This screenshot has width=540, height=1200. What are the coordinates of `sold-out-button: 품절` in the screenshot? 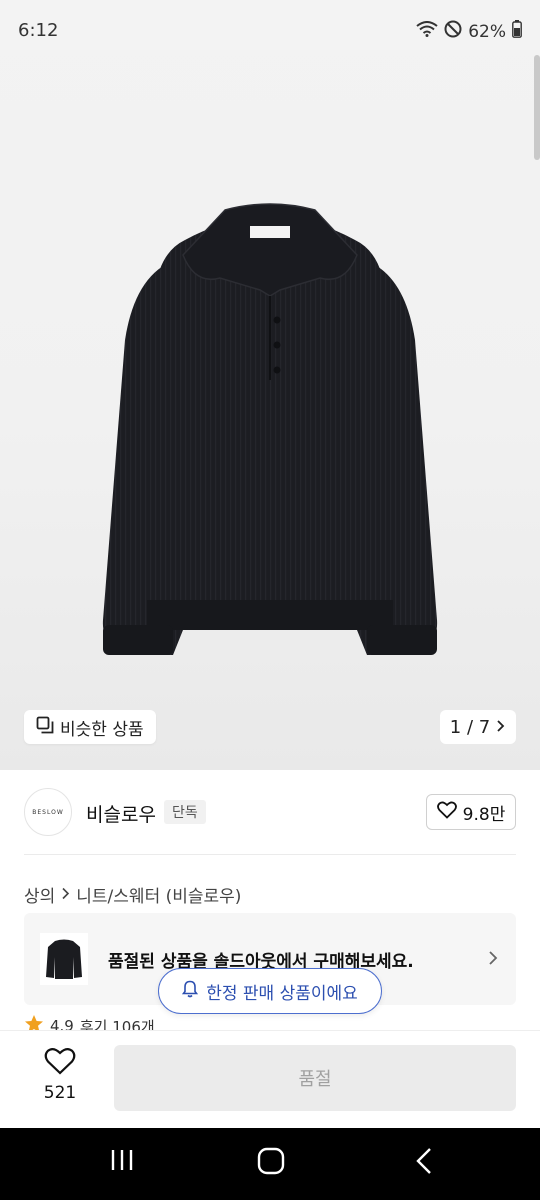 It's located at (315, 1078).